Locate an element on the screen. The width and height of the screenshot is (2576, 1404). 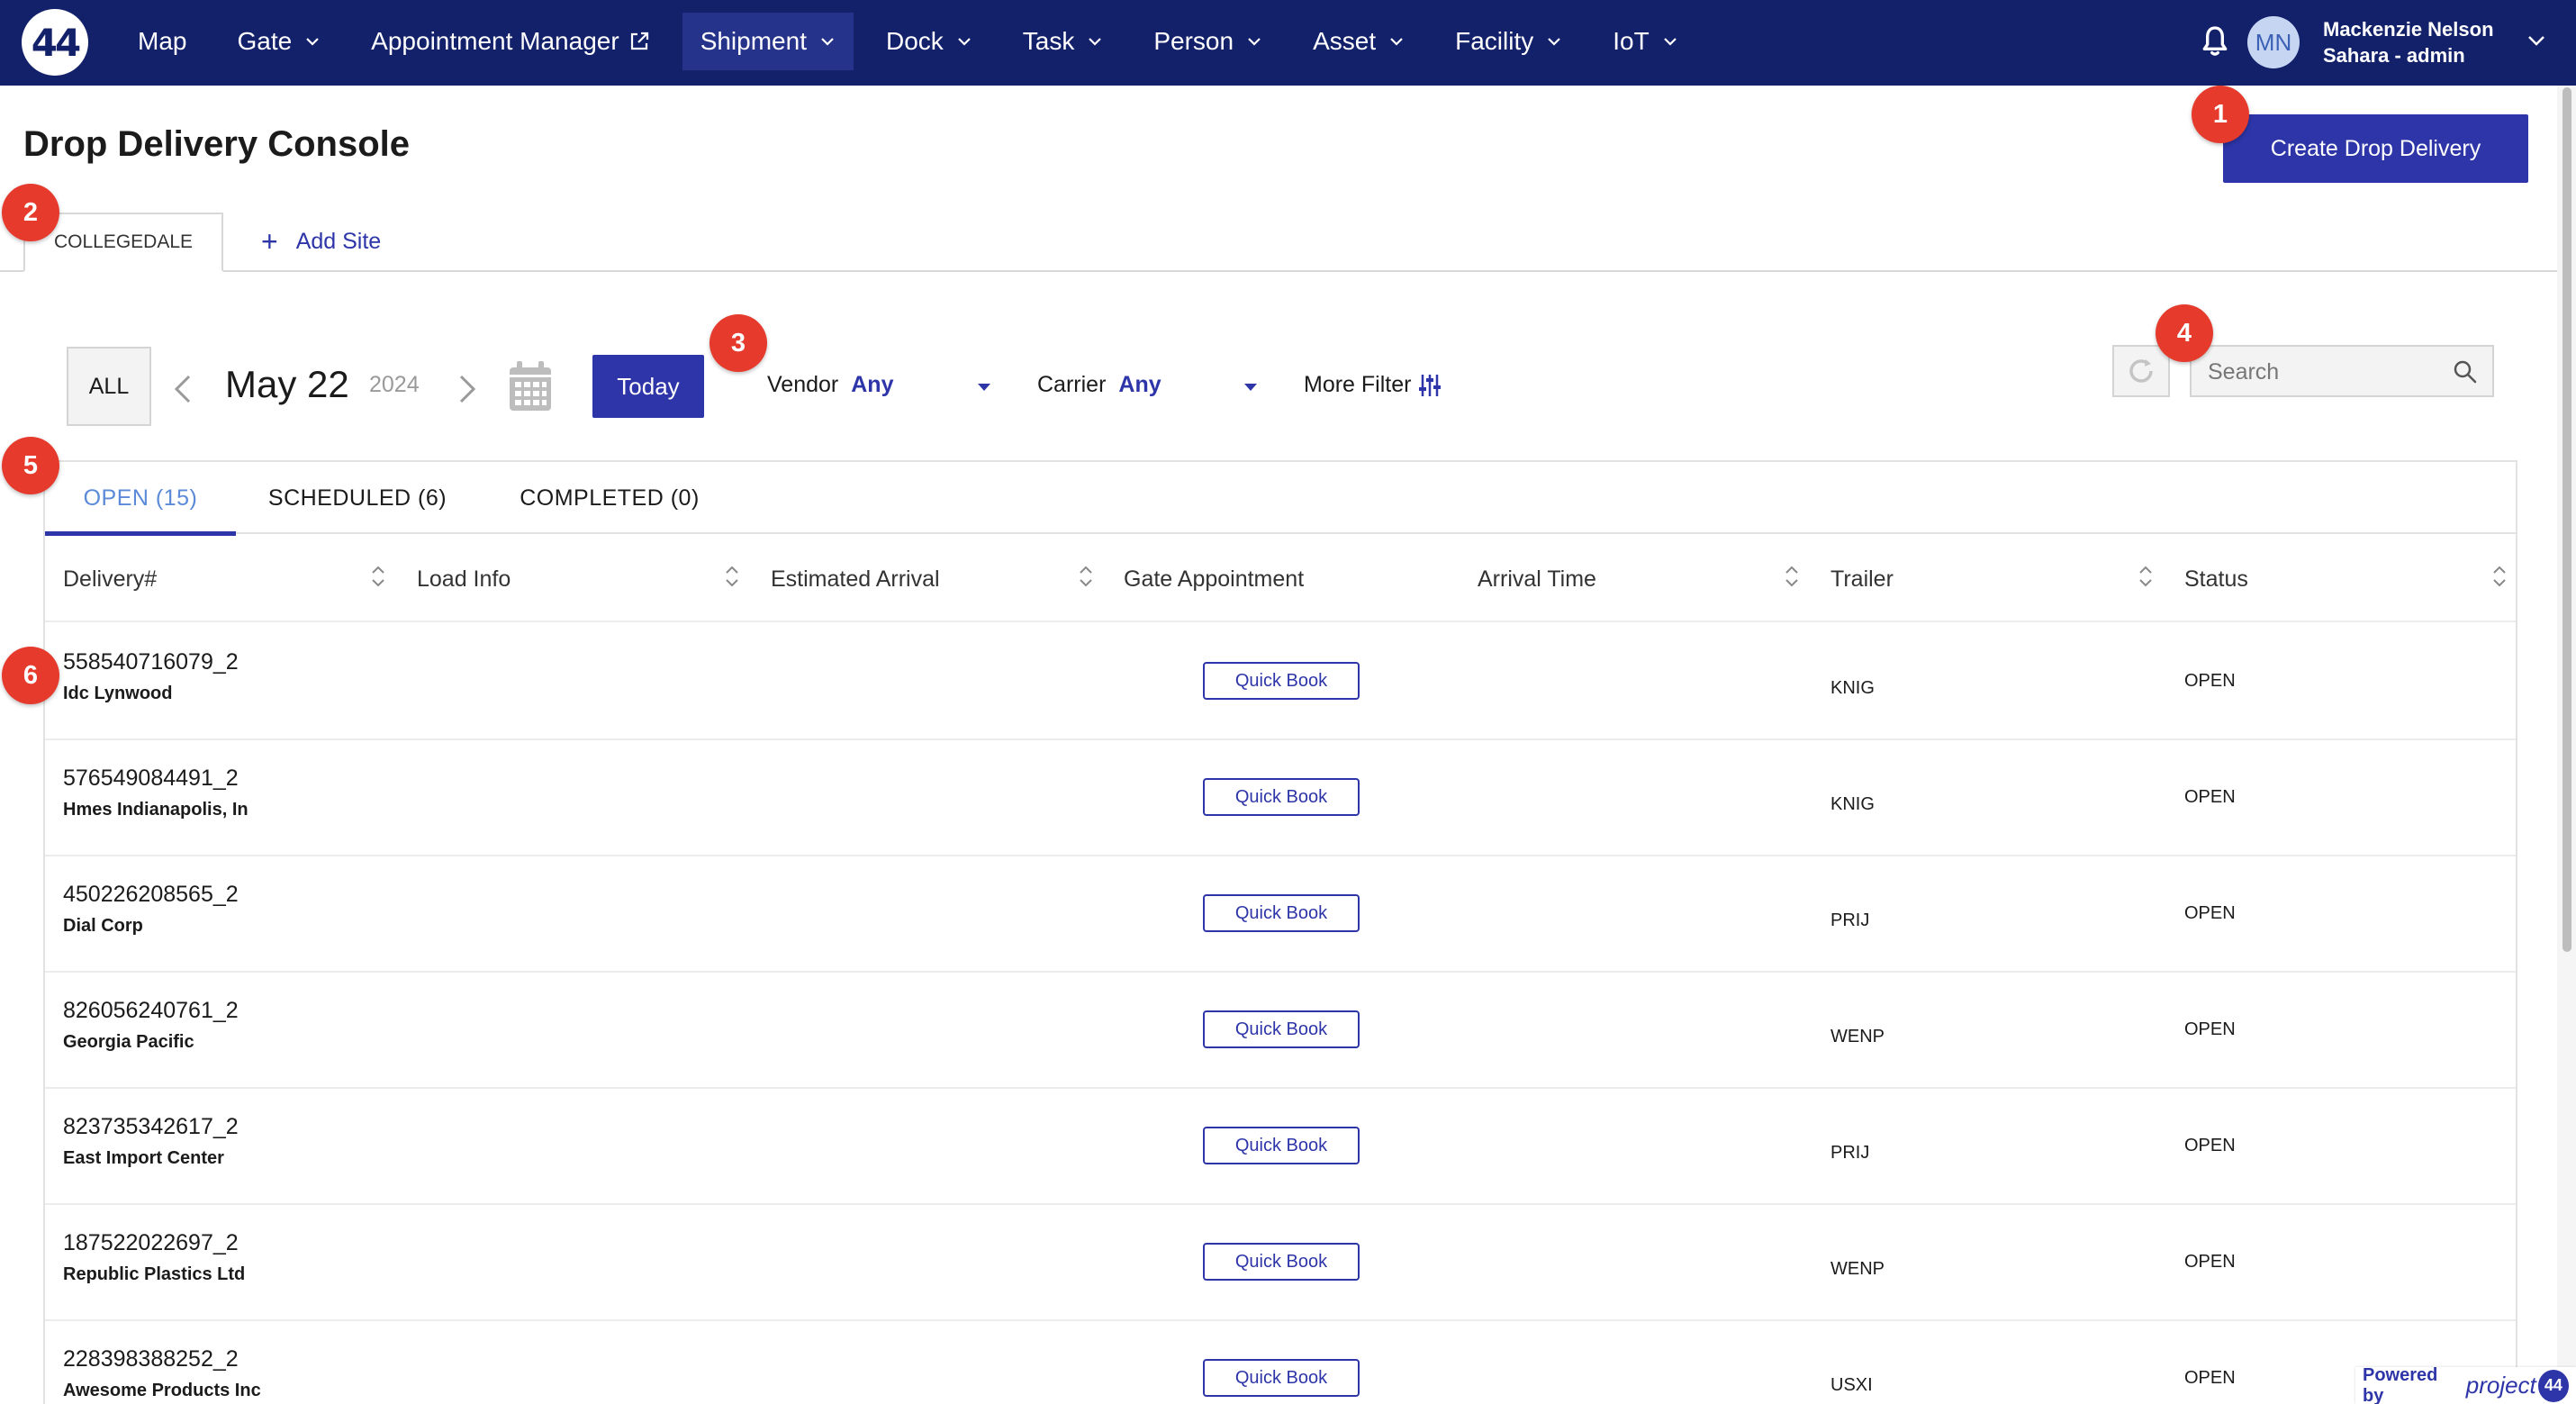
avatar-initials: MN is located at coordinates (2273, 42).